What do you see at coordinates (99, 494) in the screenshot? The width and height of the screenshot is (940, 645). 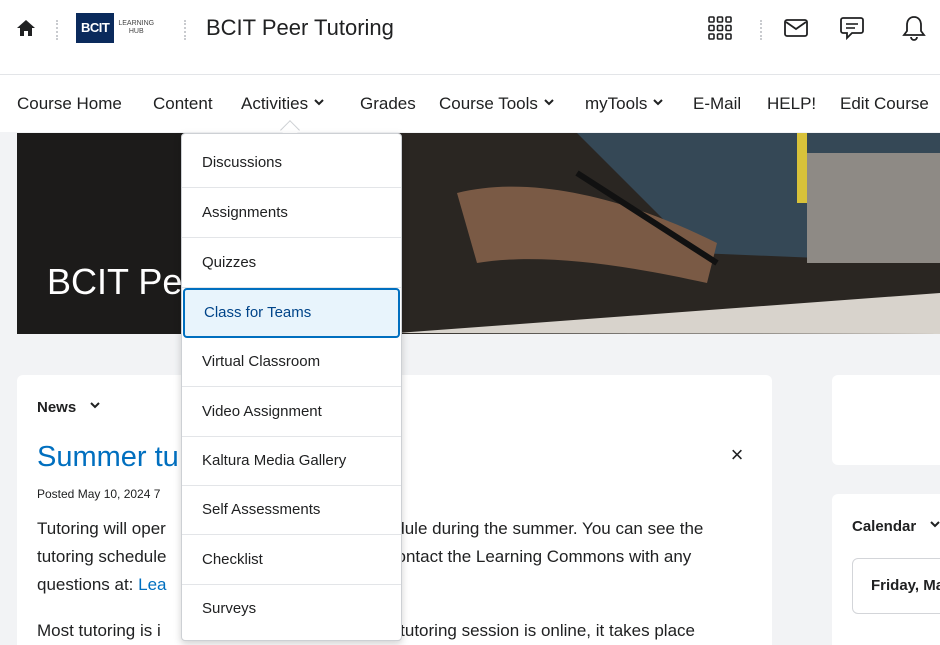 I see `news-posted-date: Posted May 10, 2024 7` at bounding box center [99, 494].